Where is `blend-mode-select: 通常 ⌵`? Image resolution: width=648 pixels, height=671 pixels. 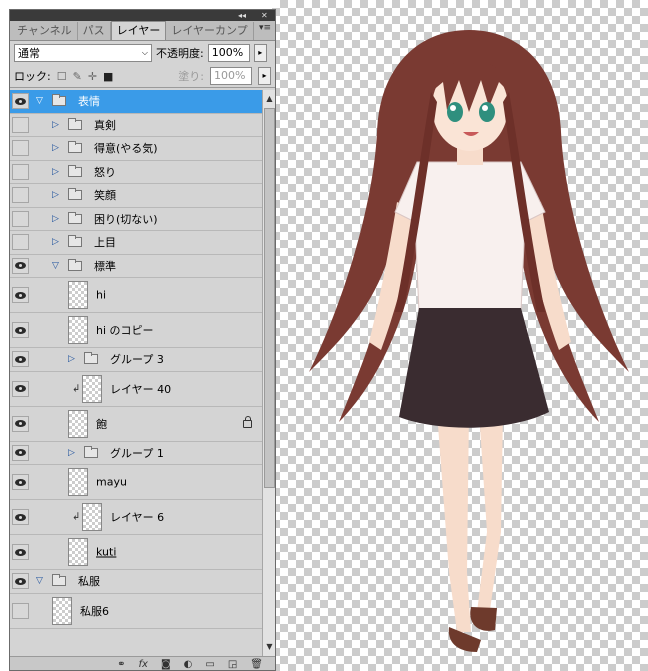 blend-mode-select: 通常 ⌵ is located at coordinates (83, 53).